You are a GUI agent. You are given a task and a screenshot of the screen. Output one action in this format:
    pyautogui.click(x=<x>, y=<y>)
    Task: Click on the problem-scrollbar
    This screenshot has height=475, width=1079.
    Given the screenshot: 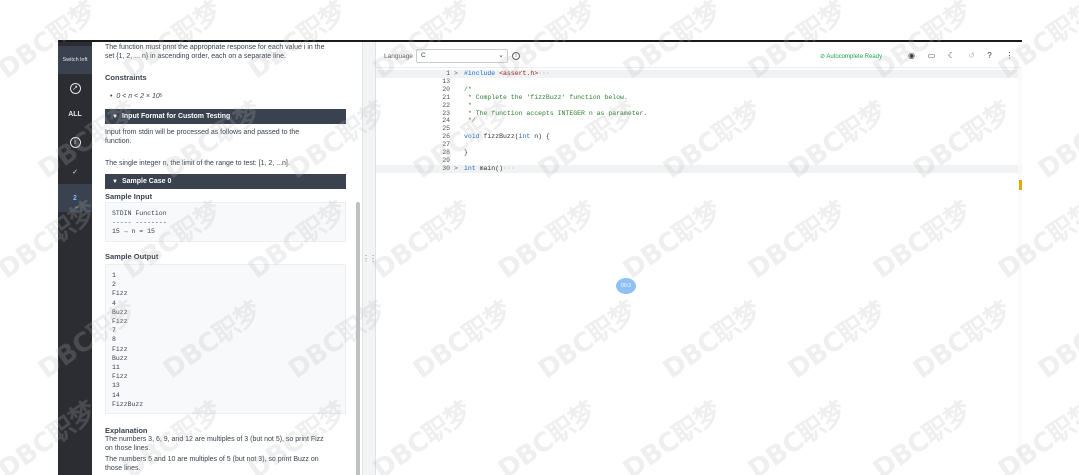 What is the action you would take?
    pyautogui.click(x=358, y=338)
    